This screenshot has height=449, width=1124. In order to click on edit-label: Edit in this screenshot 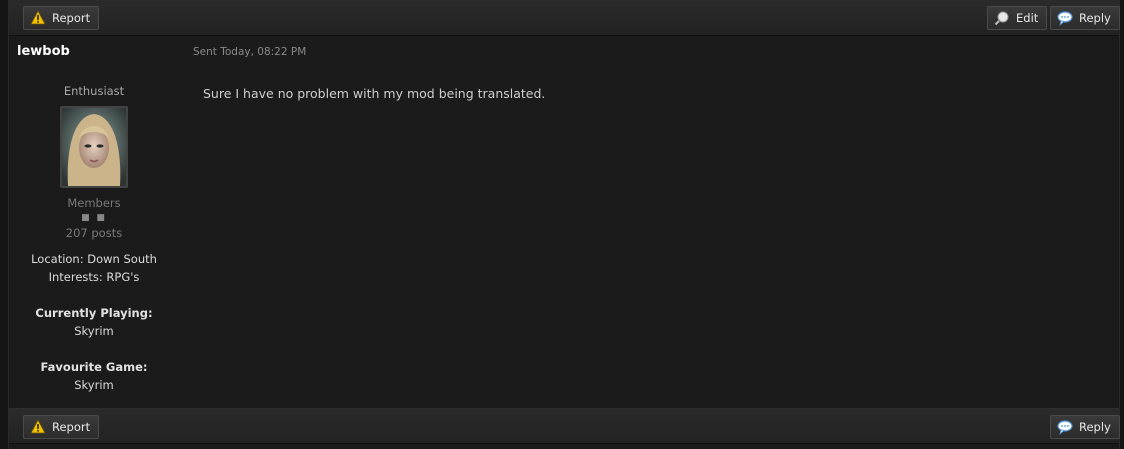, I will do `click(1027, 18)`.